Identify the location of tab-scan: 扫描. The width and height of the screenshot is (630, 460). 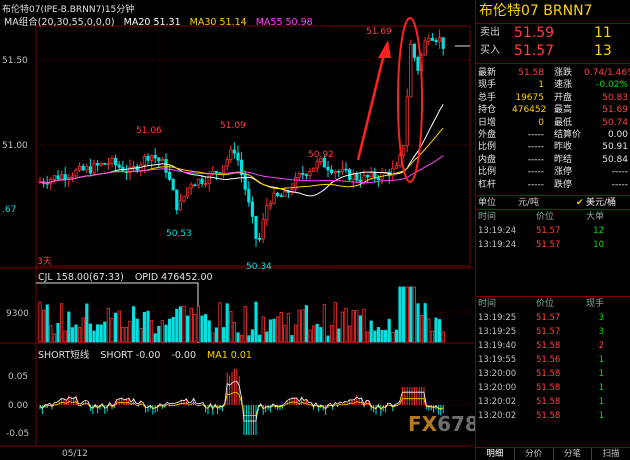
(611, 454).